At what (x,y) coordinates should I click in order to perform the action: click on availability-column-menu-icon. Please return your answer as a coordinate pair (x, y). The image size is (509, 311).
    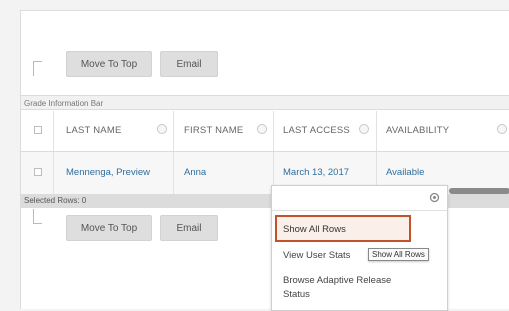
    Looking at the image, I should click on (502, 129).